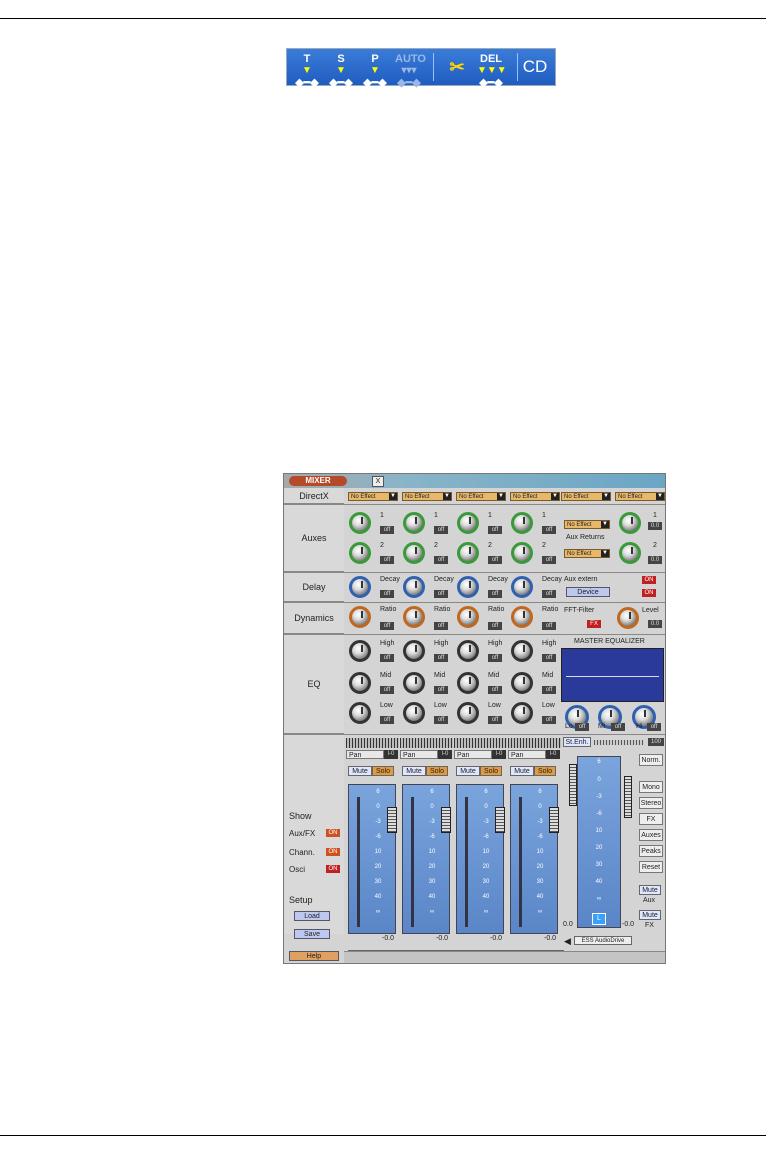 Image resolution: width=766 pixels, height=1163 pixels. Describe the element at coordinates (333, 852) in the screenshot. I see `show-chann-toggle: ON` at that location.